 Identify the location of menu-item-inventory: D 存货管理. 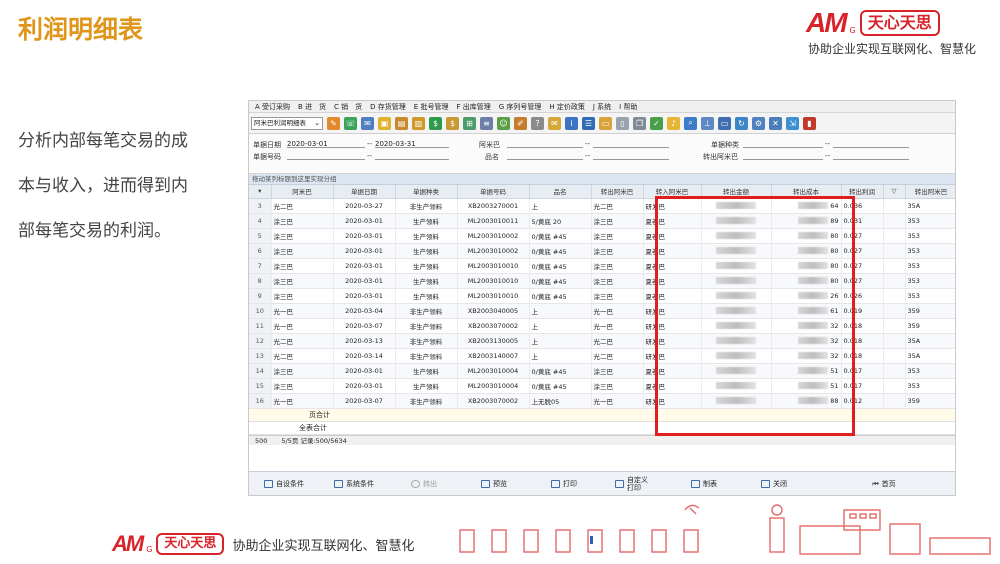
(388, 107).